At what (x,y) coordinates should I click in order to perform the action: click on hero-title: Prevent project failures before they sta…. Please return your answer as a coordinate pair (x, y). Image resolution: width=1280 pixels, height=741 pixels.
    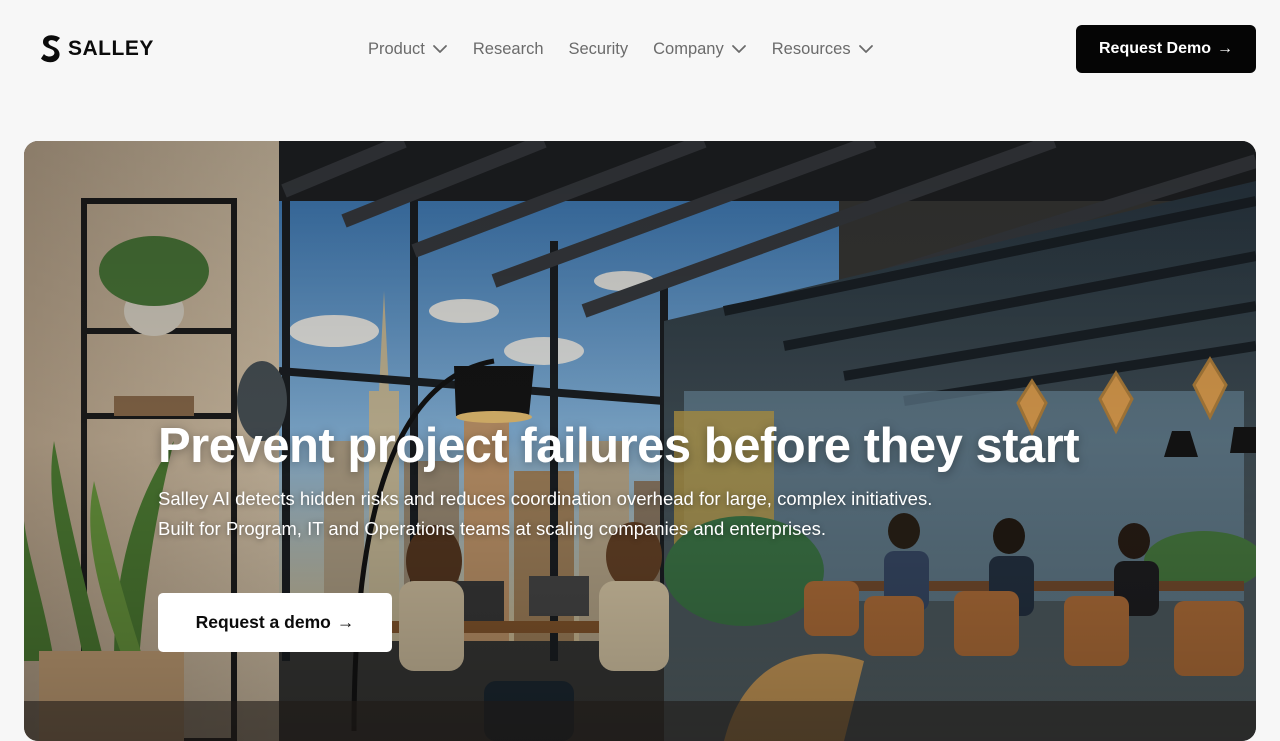
    Looking at the image, I should click on (619, 446).